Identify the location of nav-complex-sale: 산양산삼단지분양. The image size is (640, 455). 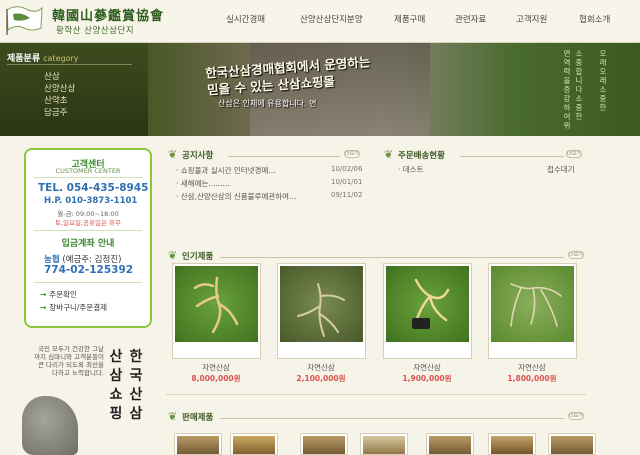
(331, 19).